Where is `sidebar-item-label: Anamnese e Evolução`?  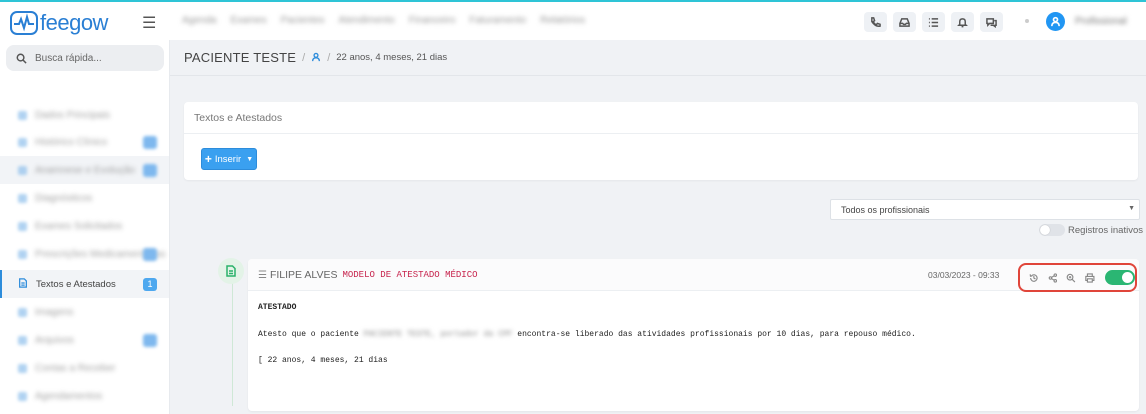 sidebar-item-label: Anamnese e Evolução is located at coordinates (85, 170).